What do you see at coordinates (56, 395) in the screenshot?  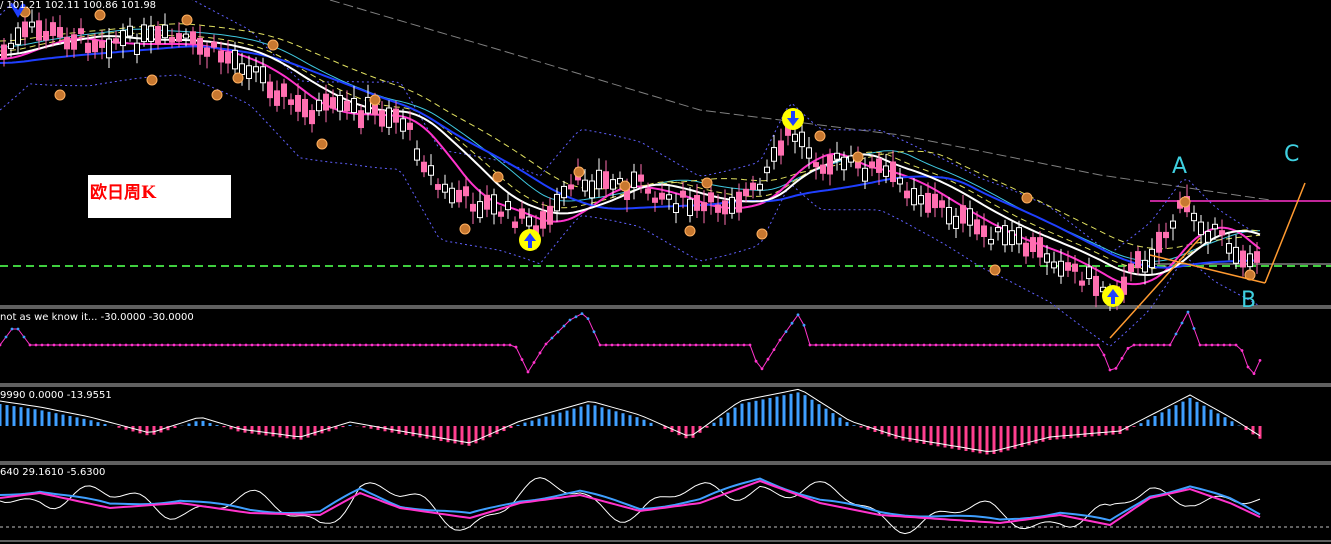 I see `indicator2-label: 9990 0.0000 -13.9551` at bounding box center [56, 395].